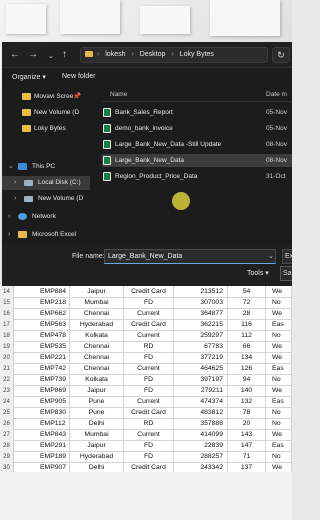 This screenshot has height=520, width=320. I want to click on forward-arrow-icon: →, so click(33, 55).